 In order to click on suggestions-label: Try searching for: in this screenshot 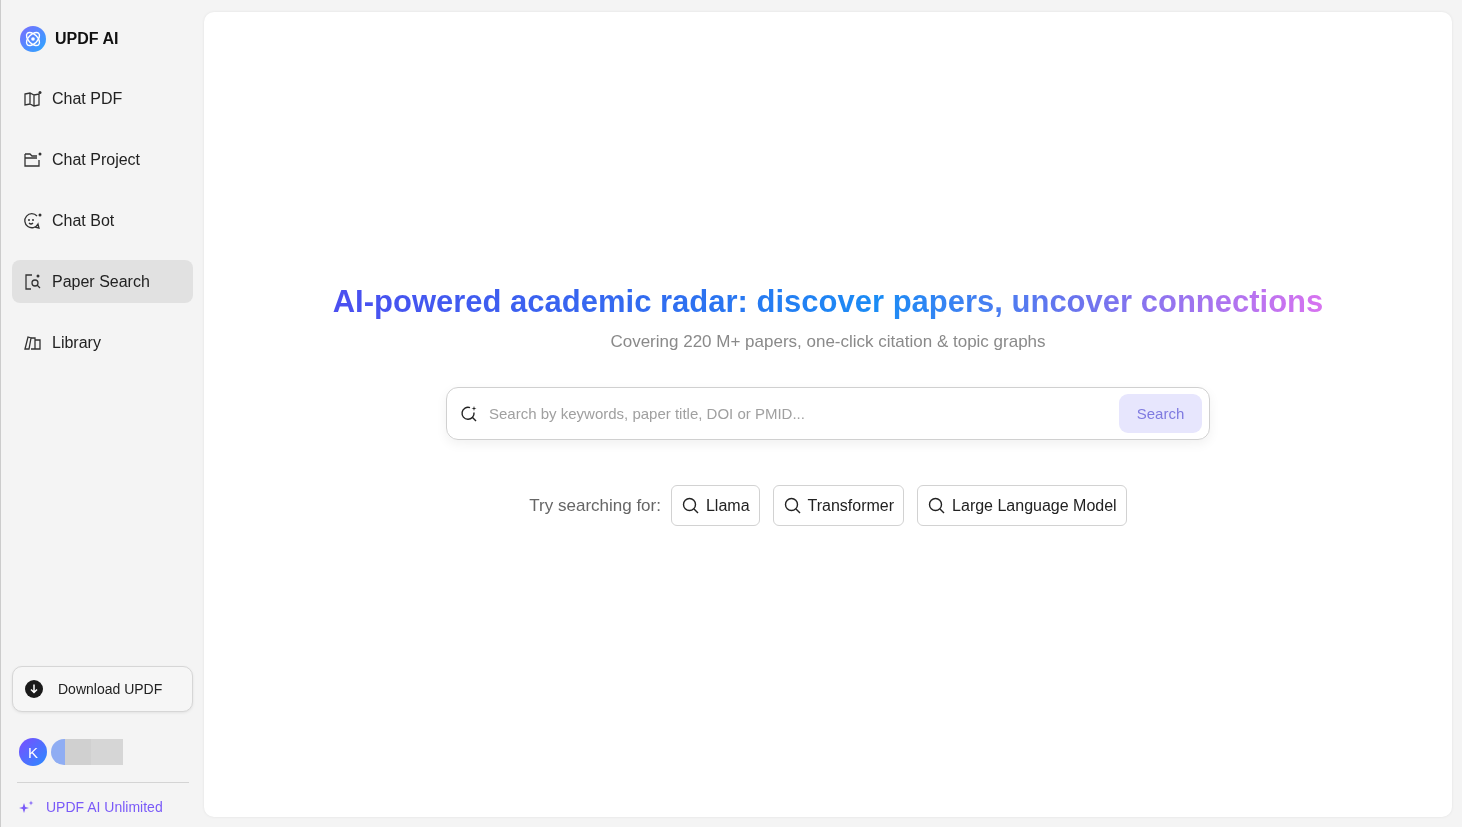, I will do `click(595, 505)`.